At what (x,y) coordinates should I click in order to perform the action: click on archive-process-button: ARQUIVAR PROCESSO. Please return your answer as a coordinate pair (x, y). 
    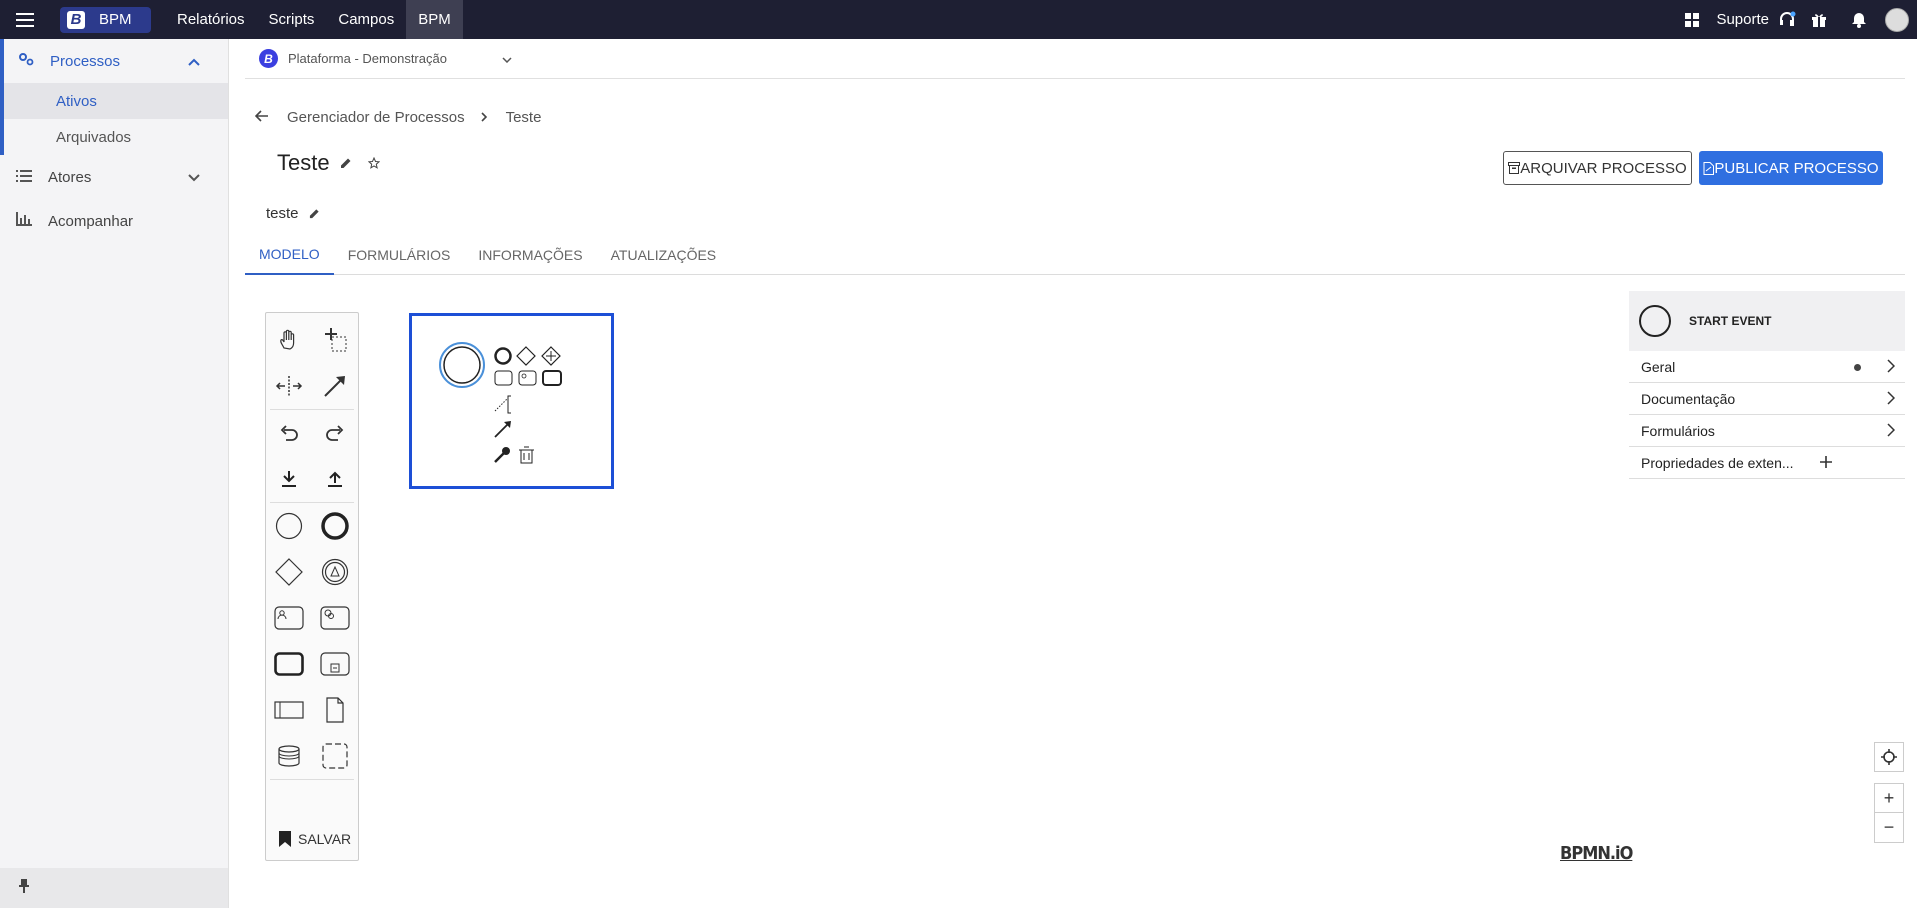
    Looking at the image, I should click on (1597, 168).